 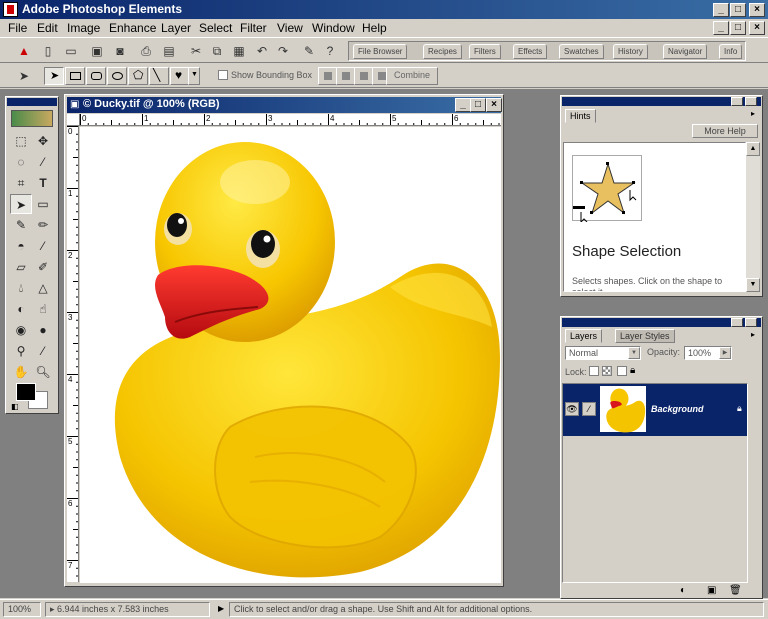 I want to click on gradient-tool-icon: ▭, so click(x=43, y=204).